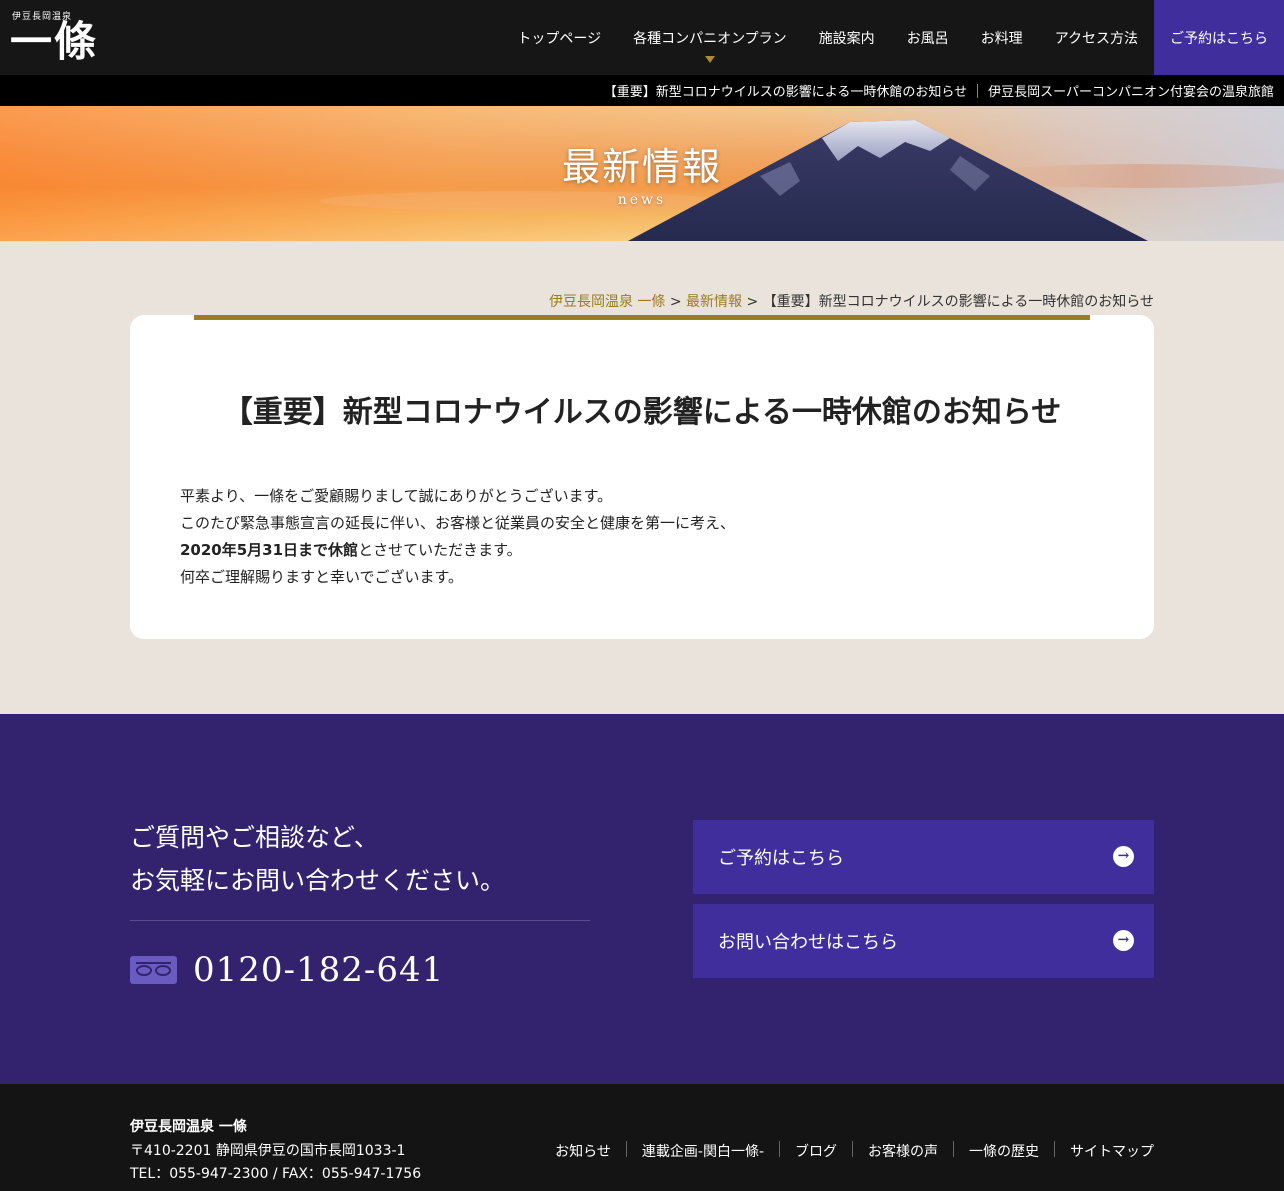  I want to click on footer-link-blog: ブログ, so click(816, 1151).